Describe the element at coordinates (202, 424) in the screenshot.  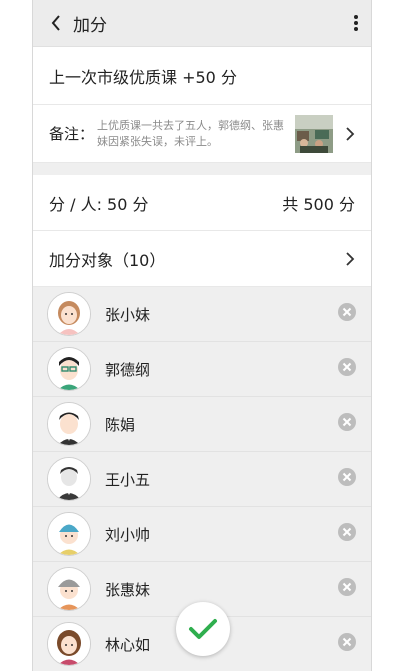
I see `list-item: 陈娟` at that location.